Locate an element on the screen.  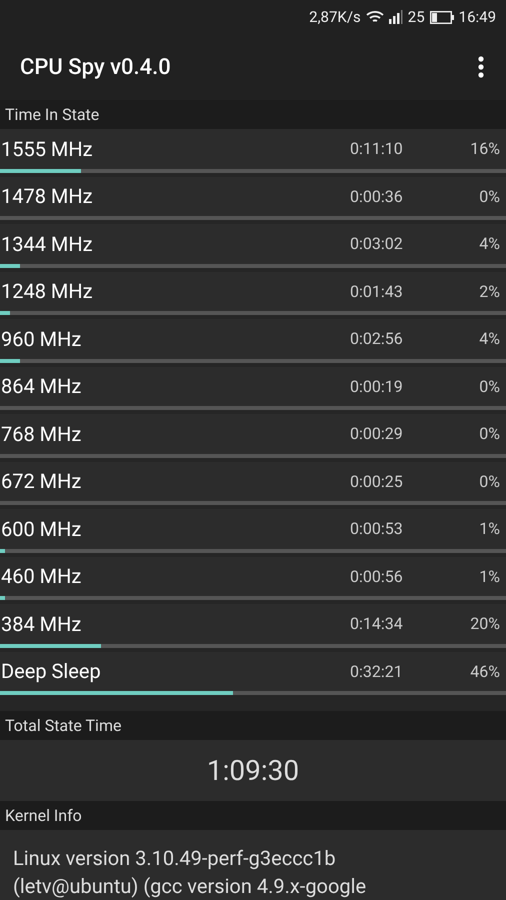
time-value: 0:03:02 is located at coordinates (377, 244).